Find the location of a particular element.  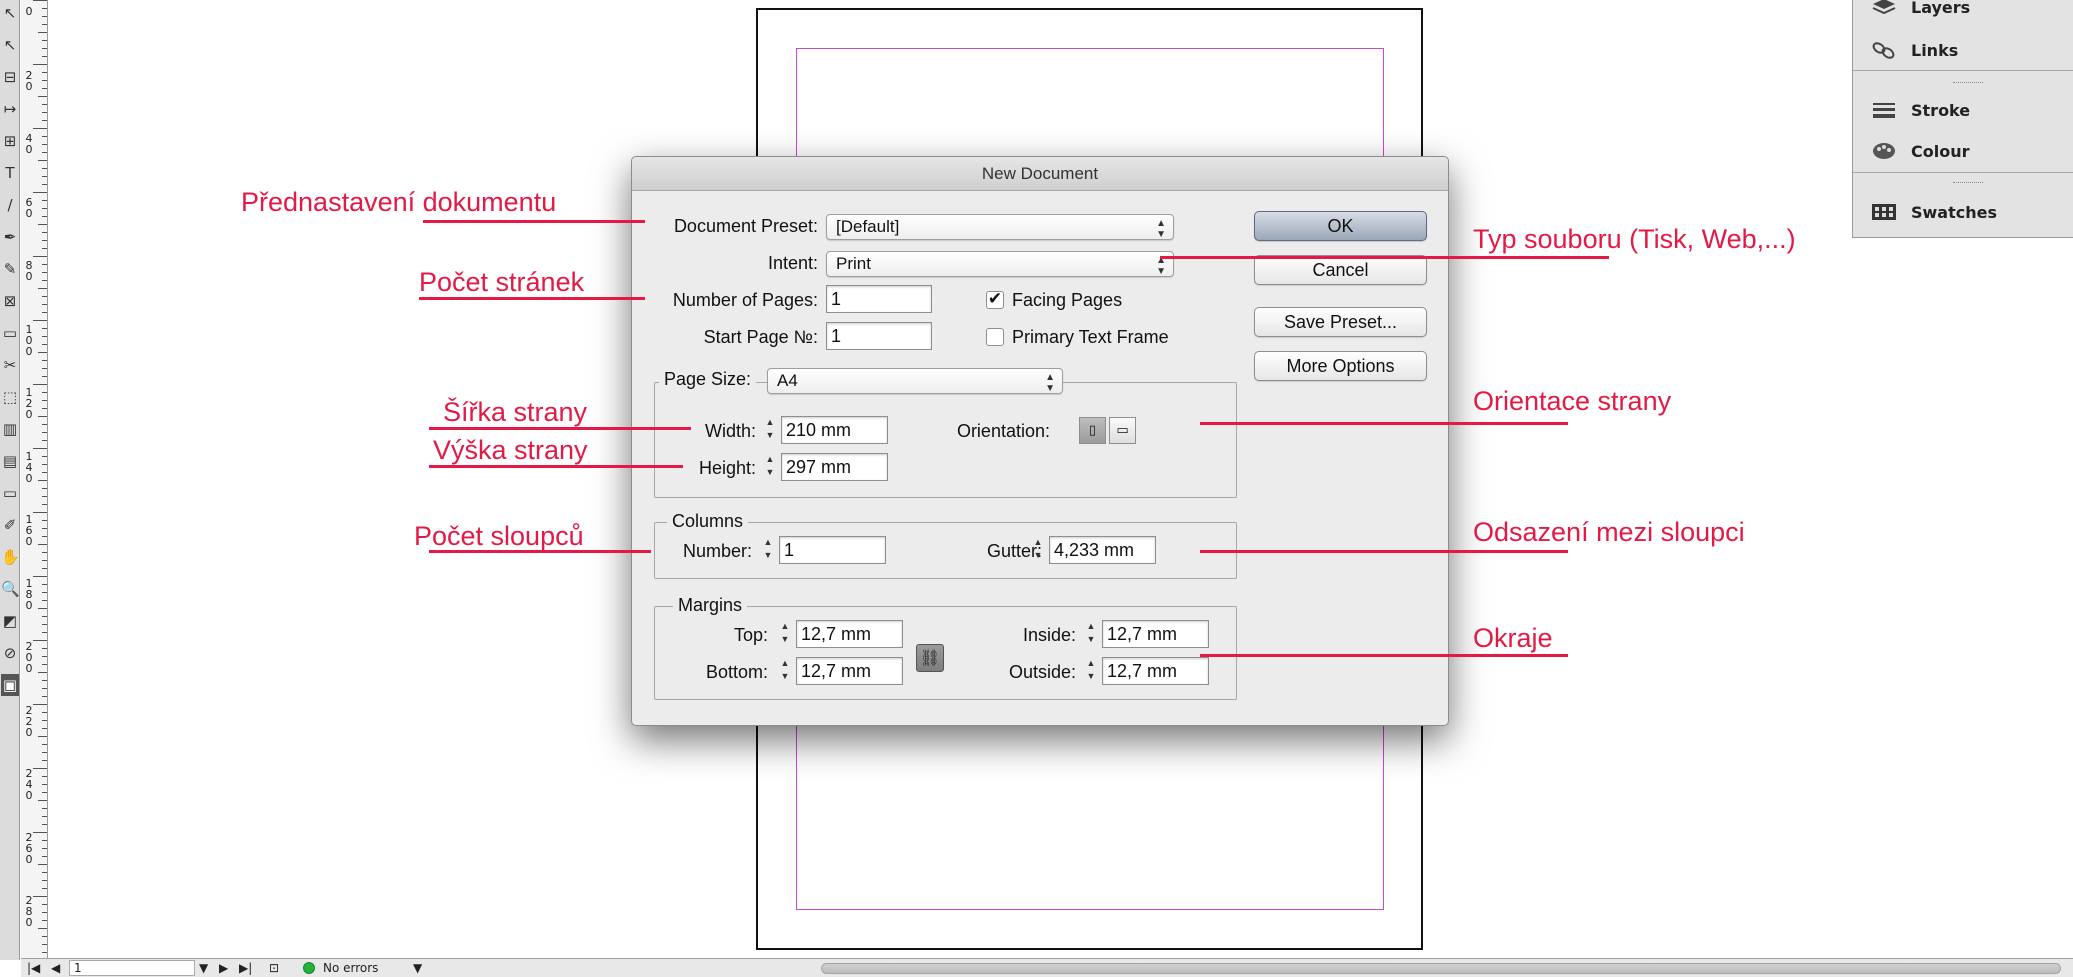

rectangle-frame-tool: ⊠ is located at coordinates (10, 301).